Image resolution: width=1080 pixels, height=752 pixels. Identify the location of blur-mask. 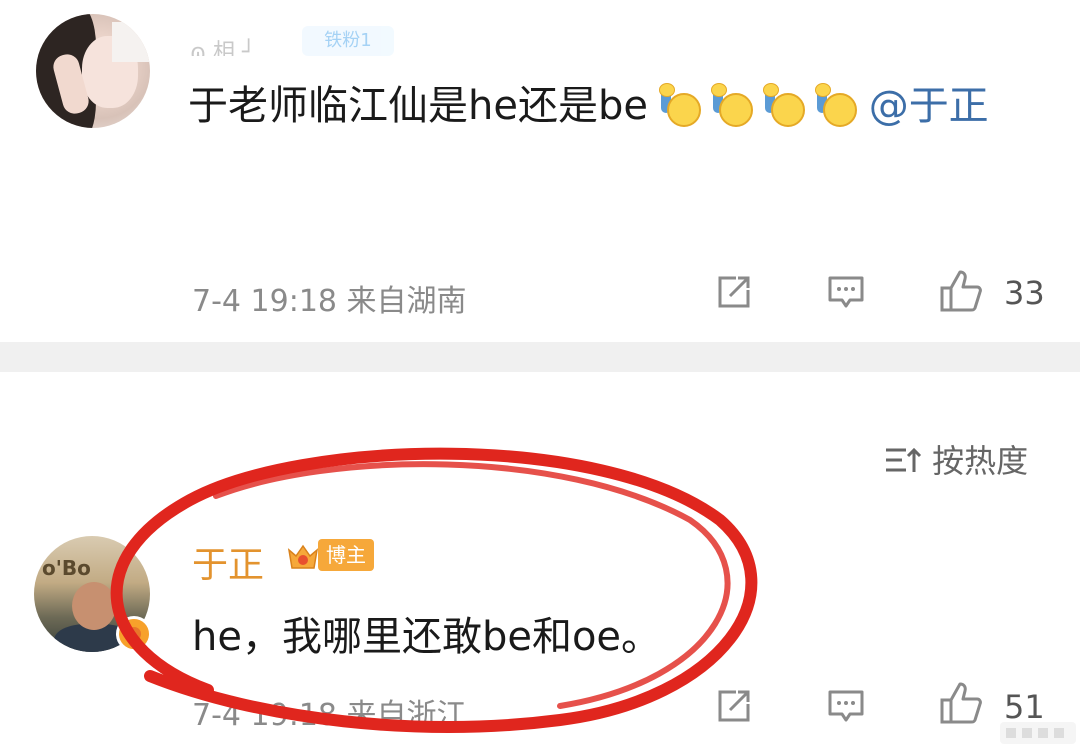
(295, 9).